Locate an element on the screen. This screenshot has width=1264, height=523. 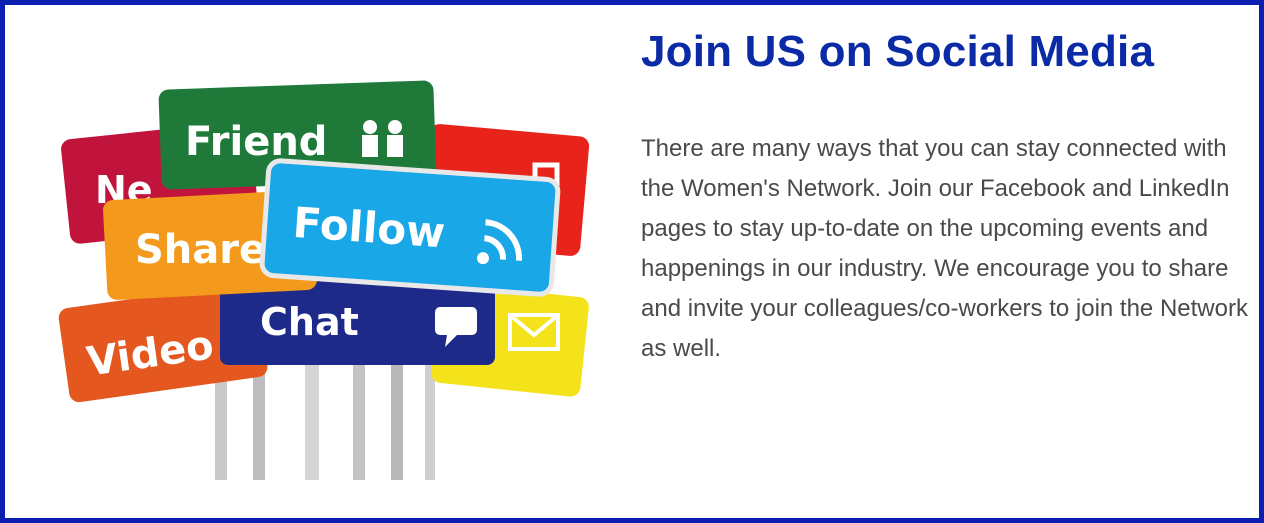
page-title: Join US on Social Media is located at coordinates (898, 51).